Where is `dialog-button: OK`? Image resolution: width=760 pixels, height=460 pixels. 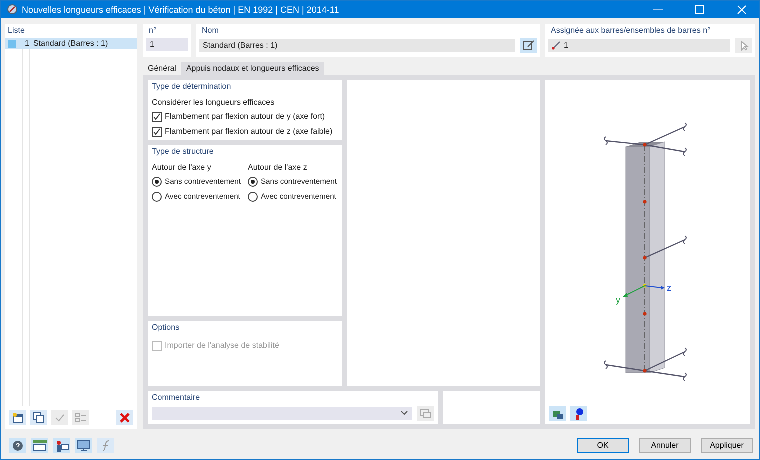 dialog-button: OK is located at coordinates (603, 445).